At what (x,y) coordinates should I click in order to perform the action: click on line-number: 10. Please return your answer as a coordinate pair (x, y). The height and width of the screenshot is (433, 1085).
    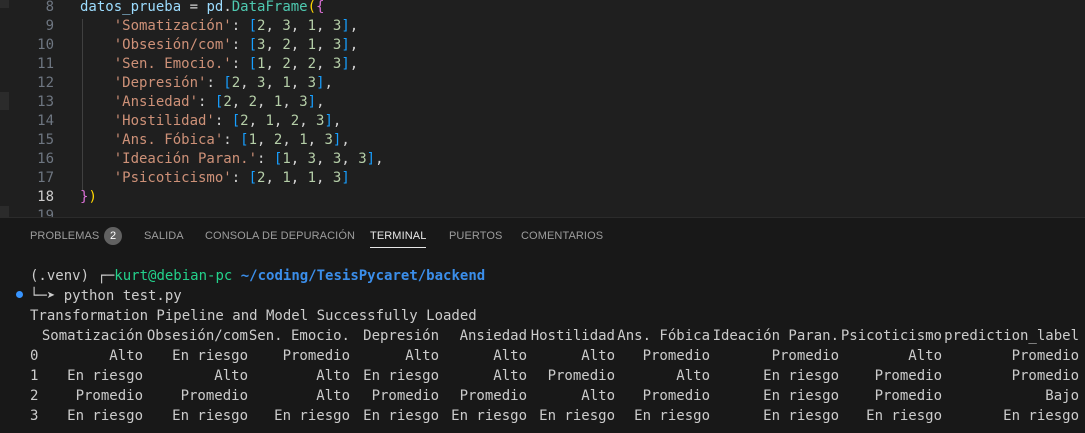
    Looking at the image, I should click on (45, 45).